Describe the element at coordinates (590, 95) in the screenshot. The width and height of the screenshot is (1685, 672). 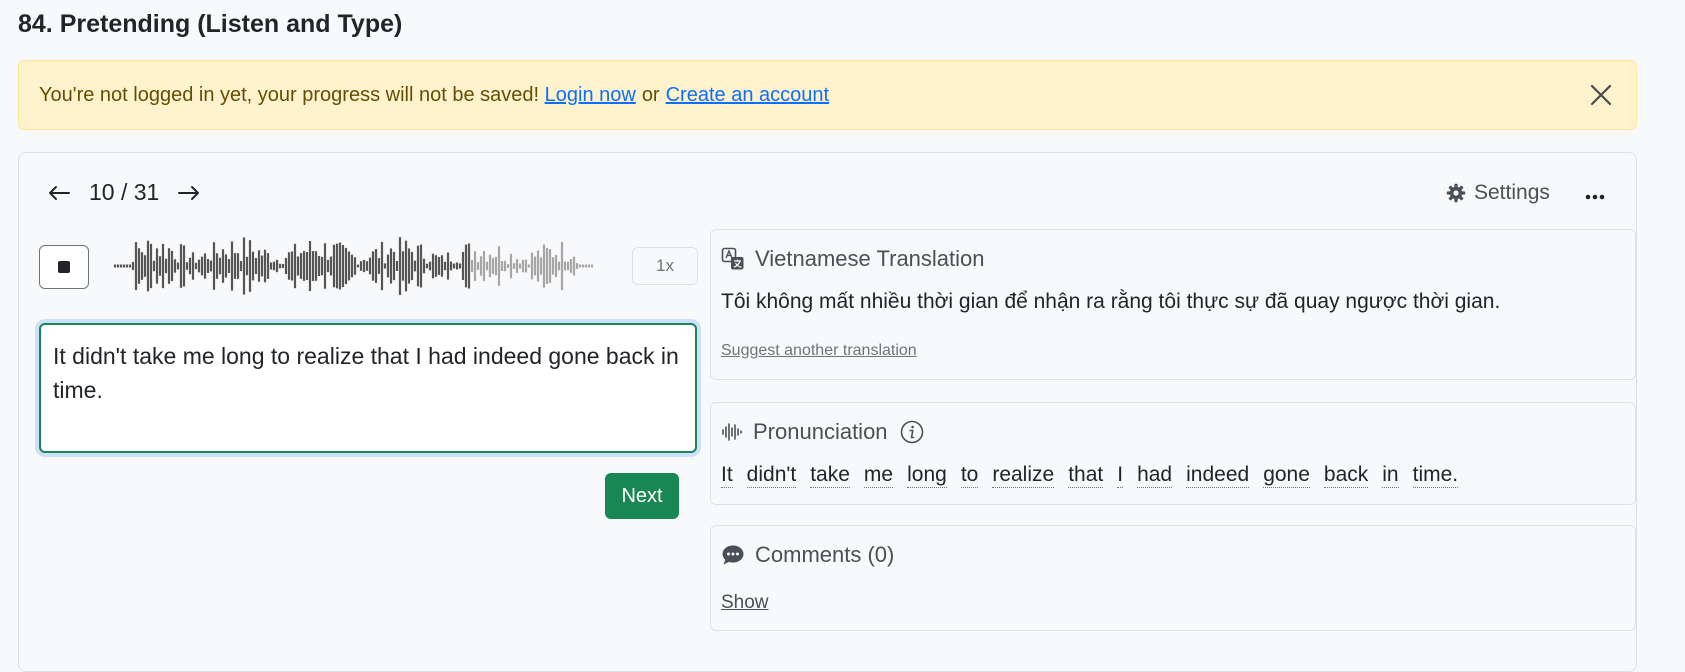
I see `login-link: Login now` at that location.